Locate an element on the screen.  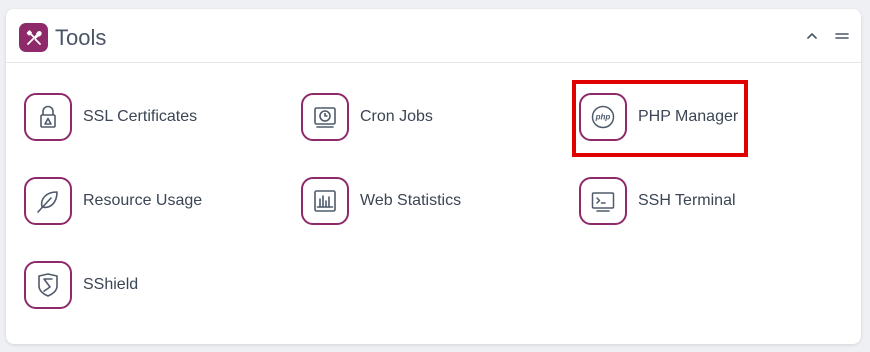
panel-menu-button is located at coordinates (842, 36).